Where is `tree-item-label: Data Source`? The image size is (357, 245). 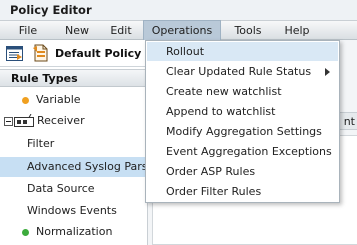 tree-item-label: Data Source is located at coordinates (61, 188).